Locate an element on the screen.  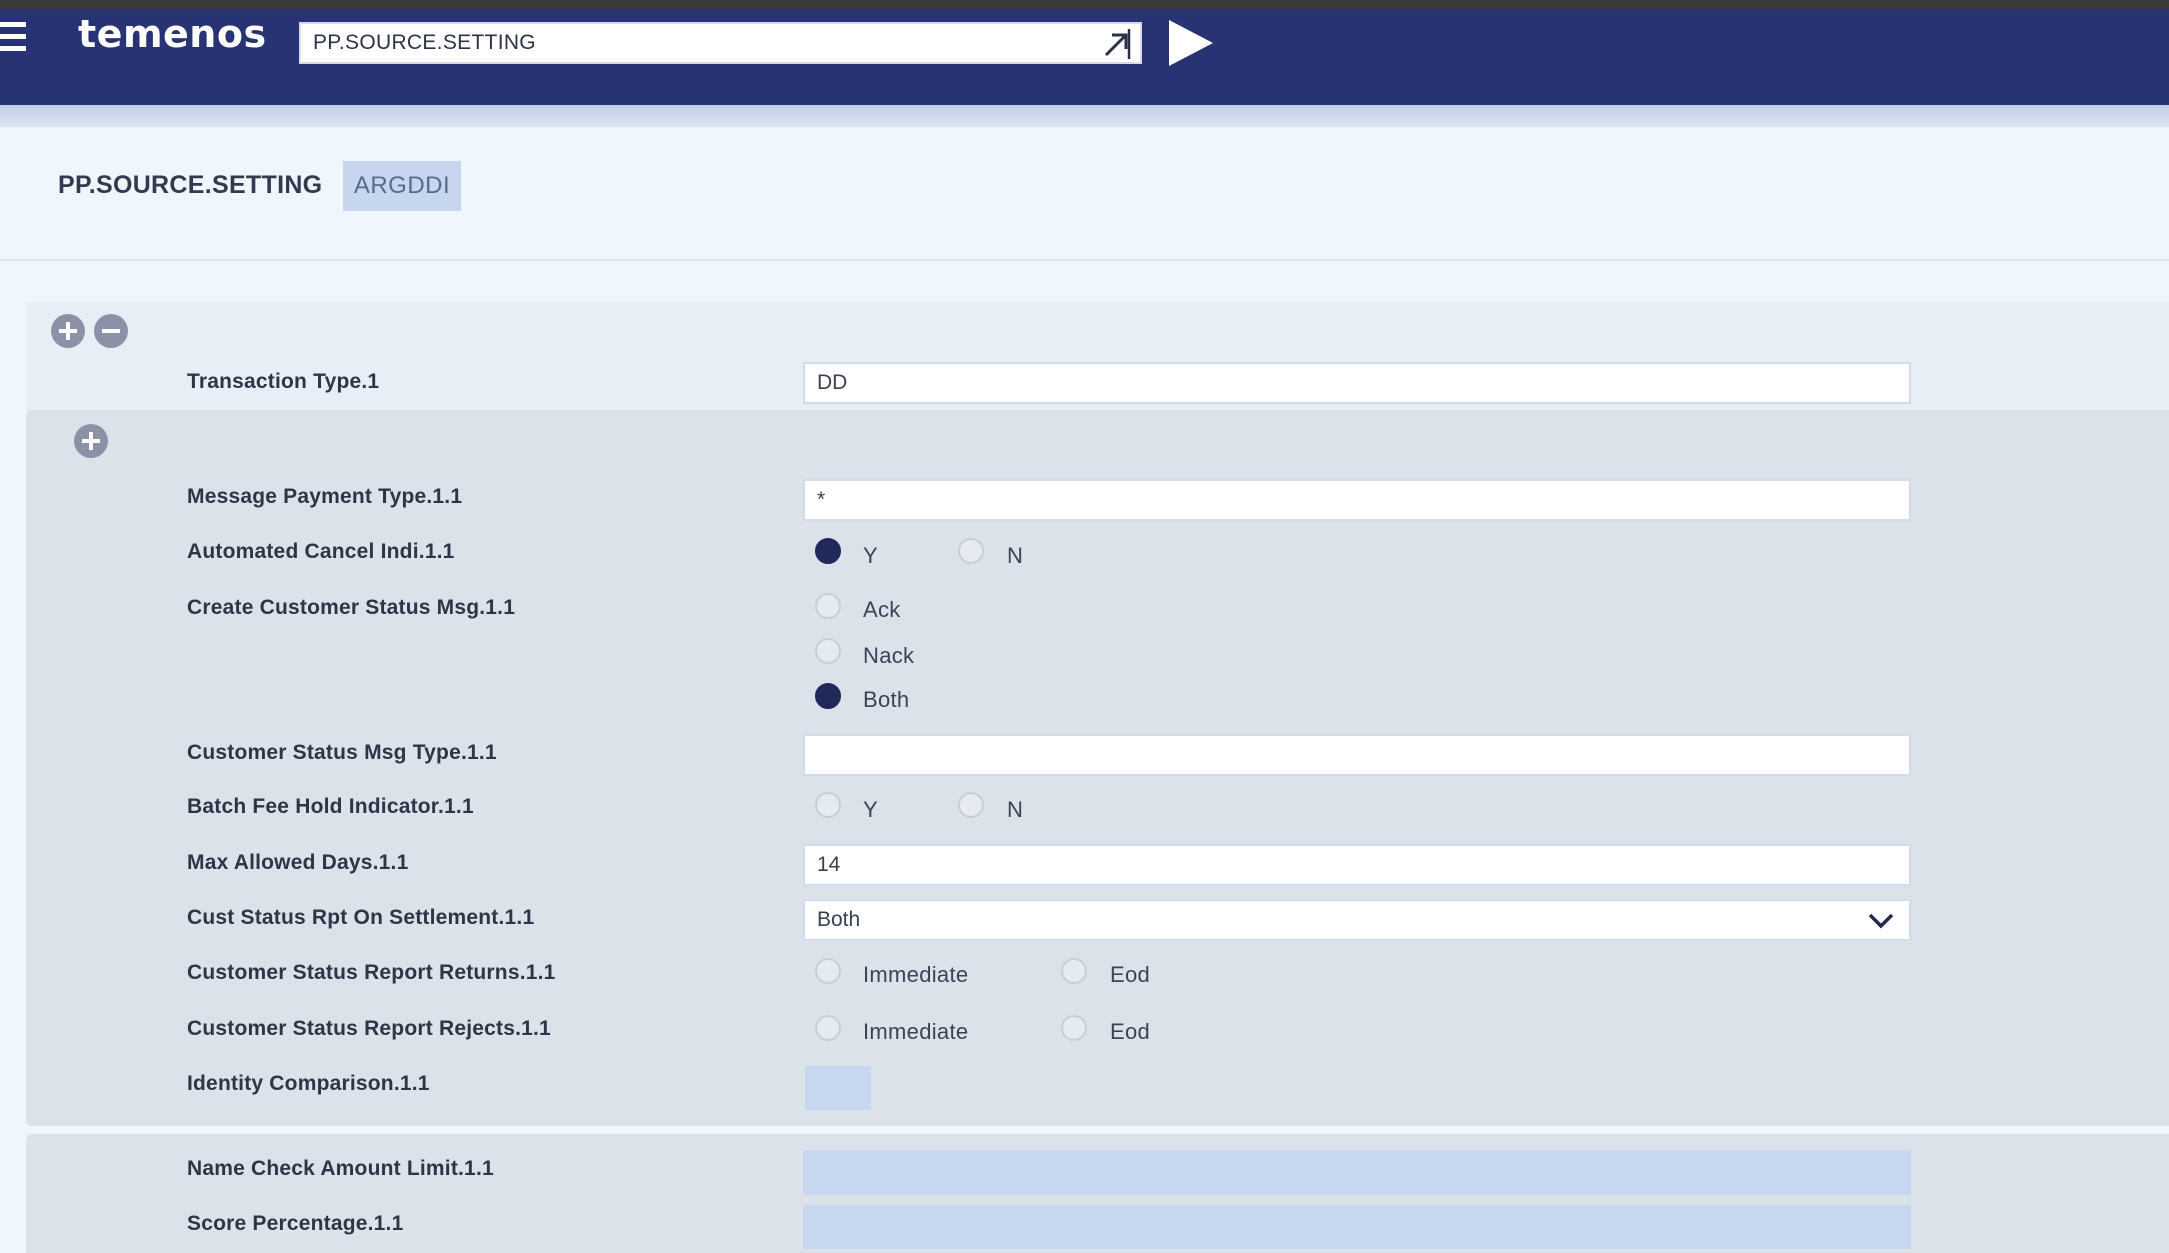
app-header: temenos PP.SOURCE.SETTING is located at coordinates (1084, 57).